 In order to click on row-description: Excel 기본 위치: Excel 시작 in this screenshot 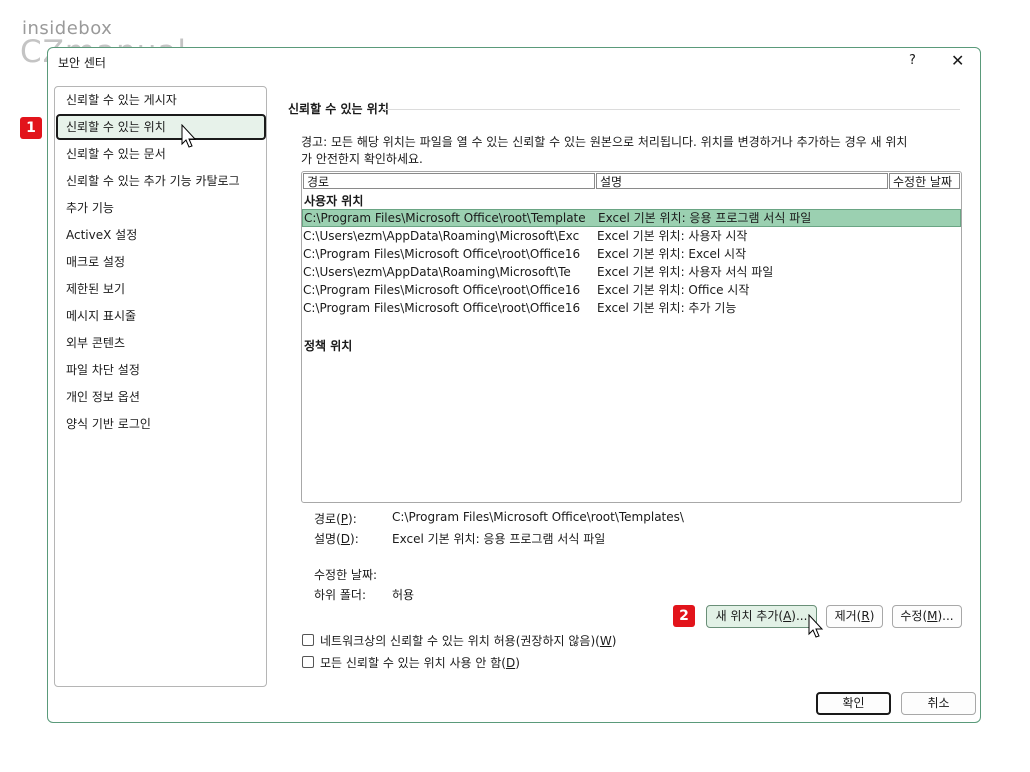, I will do `click(672, 254)`.